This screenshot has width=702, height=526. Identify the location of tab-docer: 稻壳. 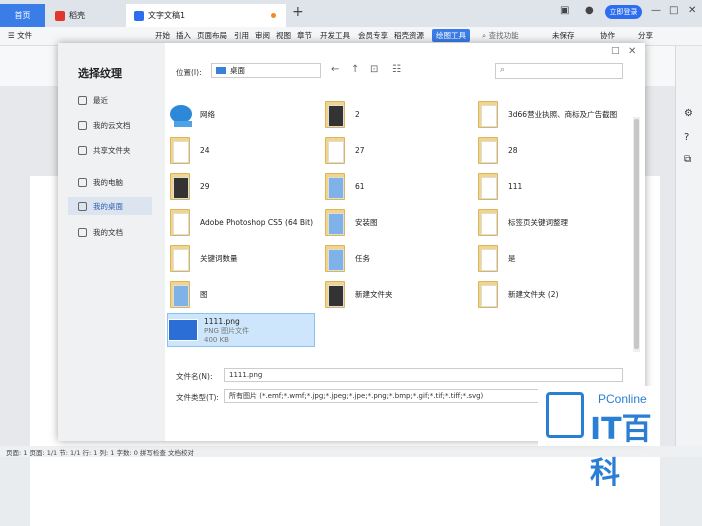
(86, 15).